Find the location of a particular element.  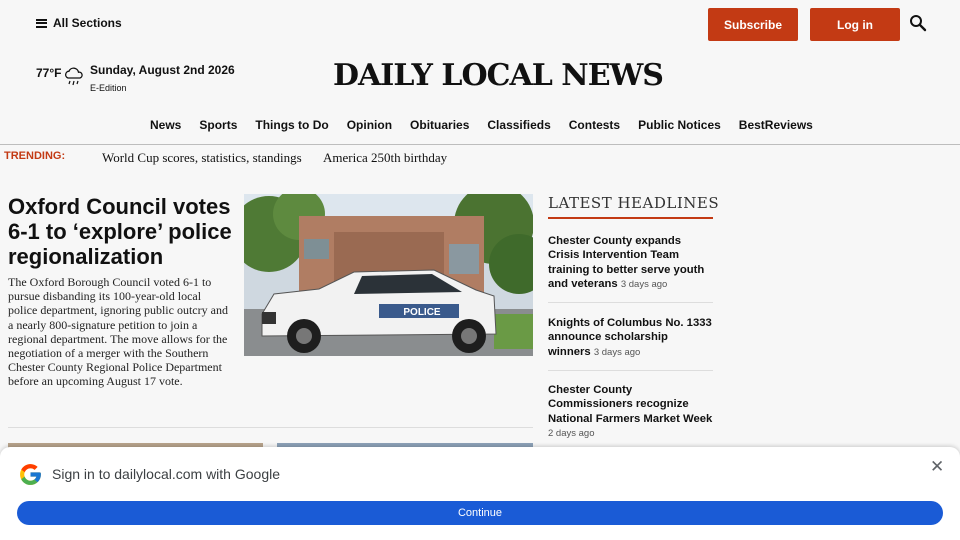

nav-item-contests: Contests is located at coordinates (594, 125).